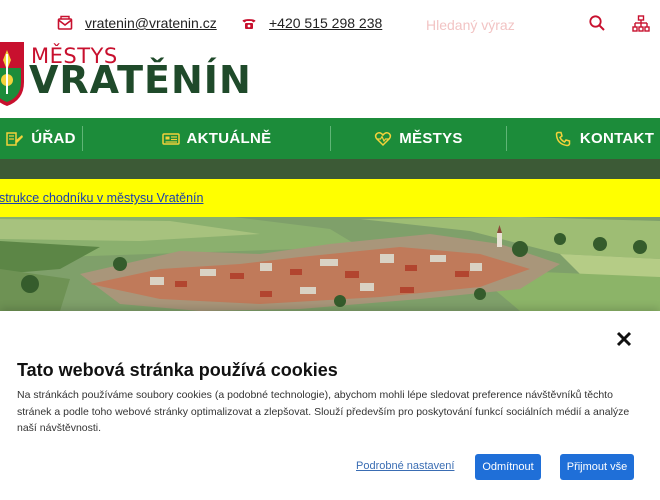 The image size is (660, 500). Describe the element at coordinates (330, 198) in the screenshot. I see `announcement-bar: nstrukce chodníku v městysu Vratěnín` at that location.